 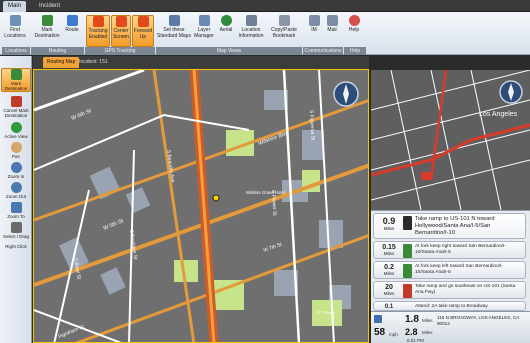 I want to click on group-communications: Communications, so click(x=323, y=51).